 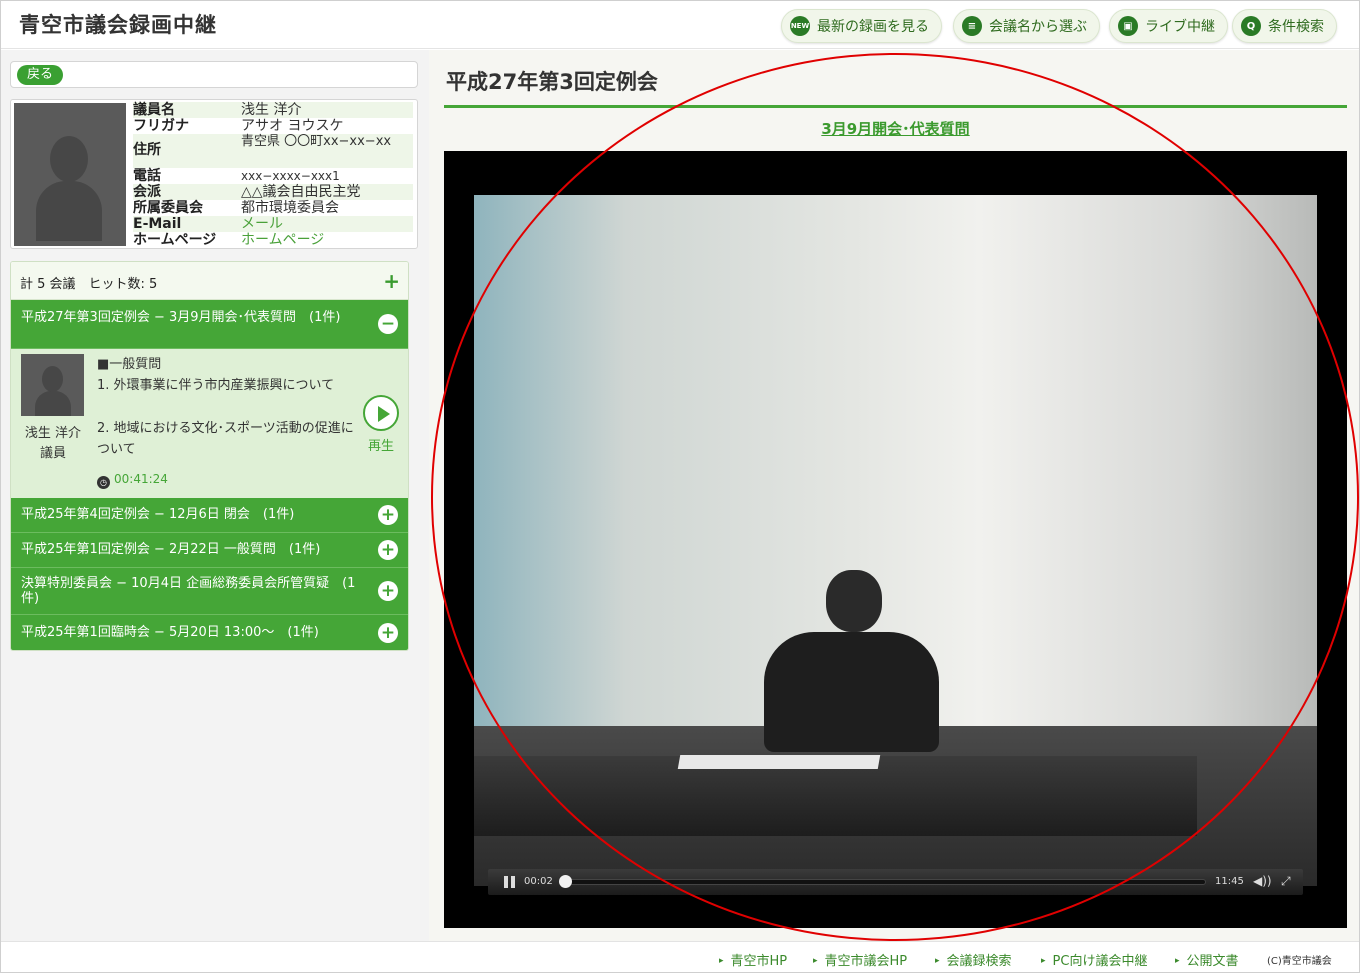 I want to click on profile-value: 浅生 洋介, so click(x=271, y=110).